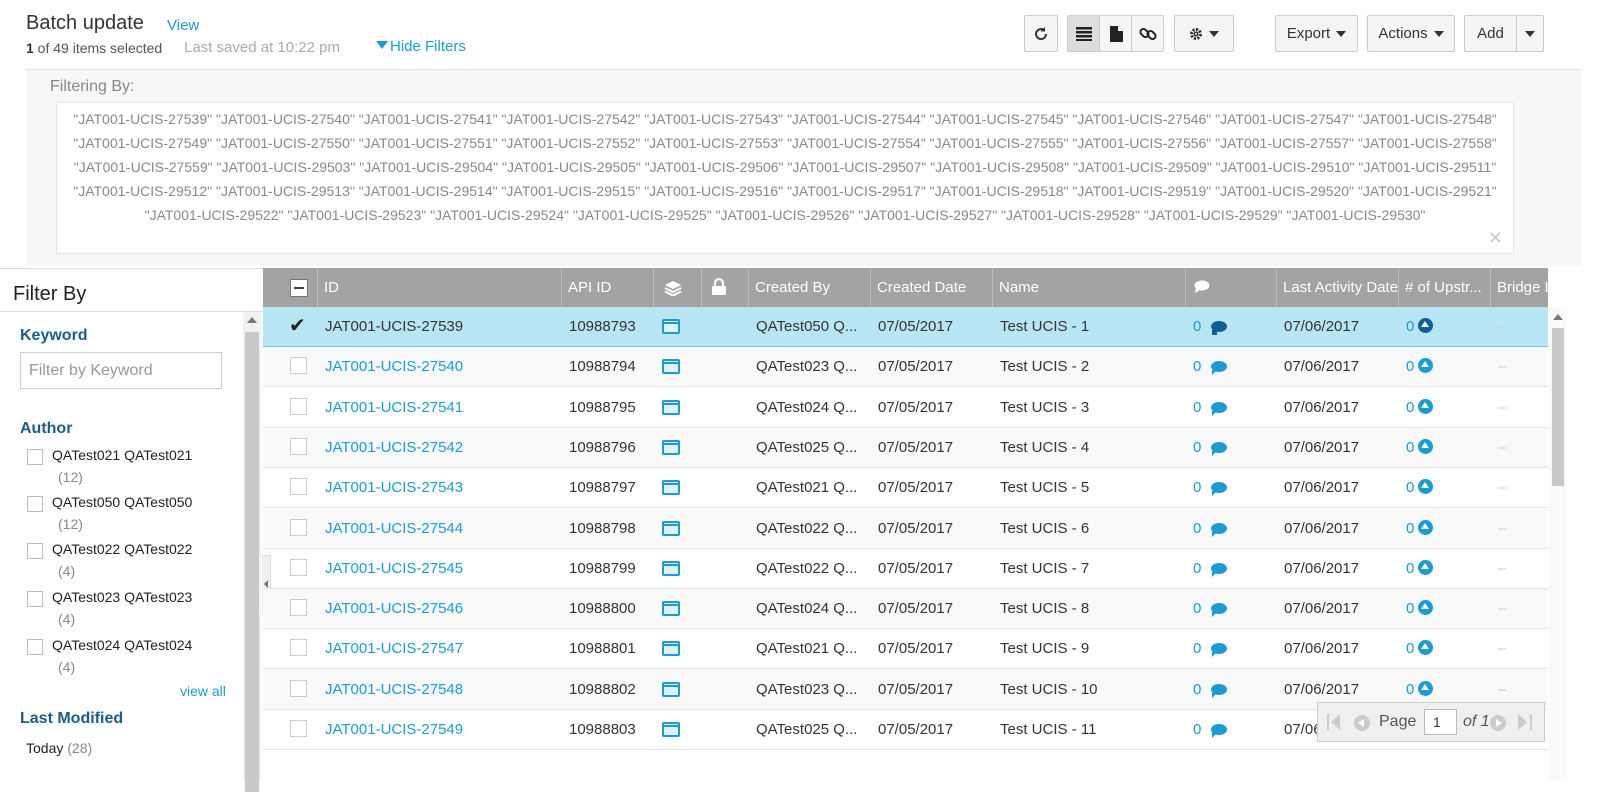 Image resolution: width=1607 pixels, height=792 pixels. Describe the element at coordinates (1411, 33) in the screenshot. I see `actions-button: Actions` at that location.